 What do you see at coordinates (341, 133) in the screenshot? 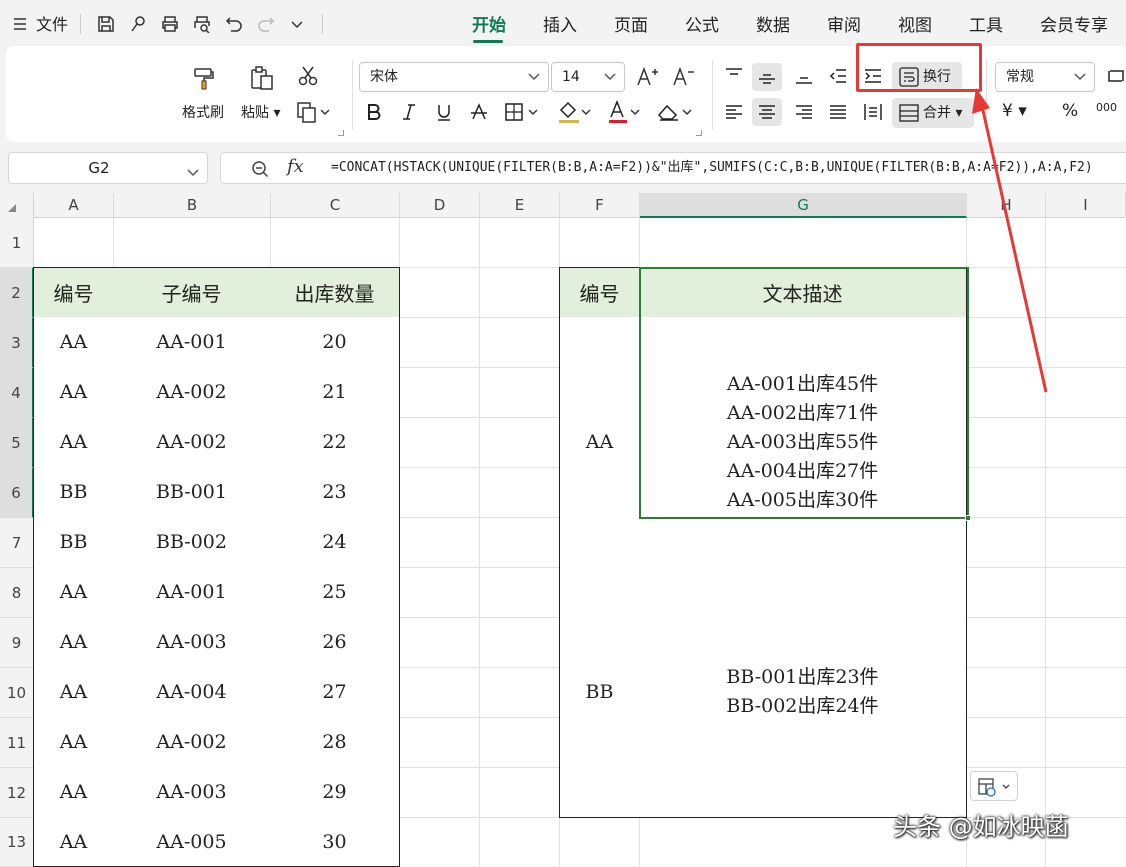
I see `clipboard-group-launcher` at bounding box center [341, 133].